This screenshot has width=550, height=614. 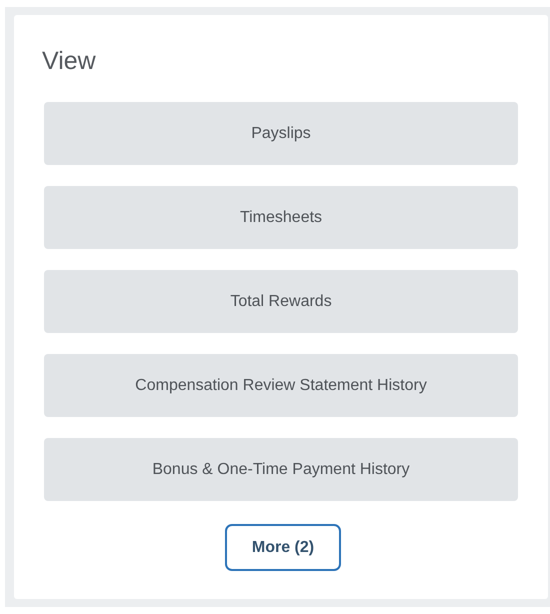 What do you see at coordinates (281, 385) in the screenshot?
I see `view-button: Compensation Review Statement History` at bounding box center [281, 385].